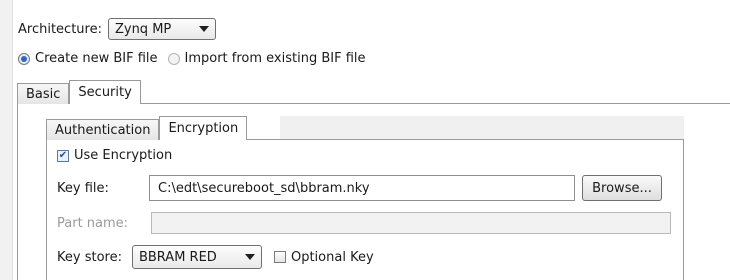 This screenshot has height=280, width=730. I want to click on key-file-input: C:\edt\secureboot_sd\bbram.nky, so click(362, 188).